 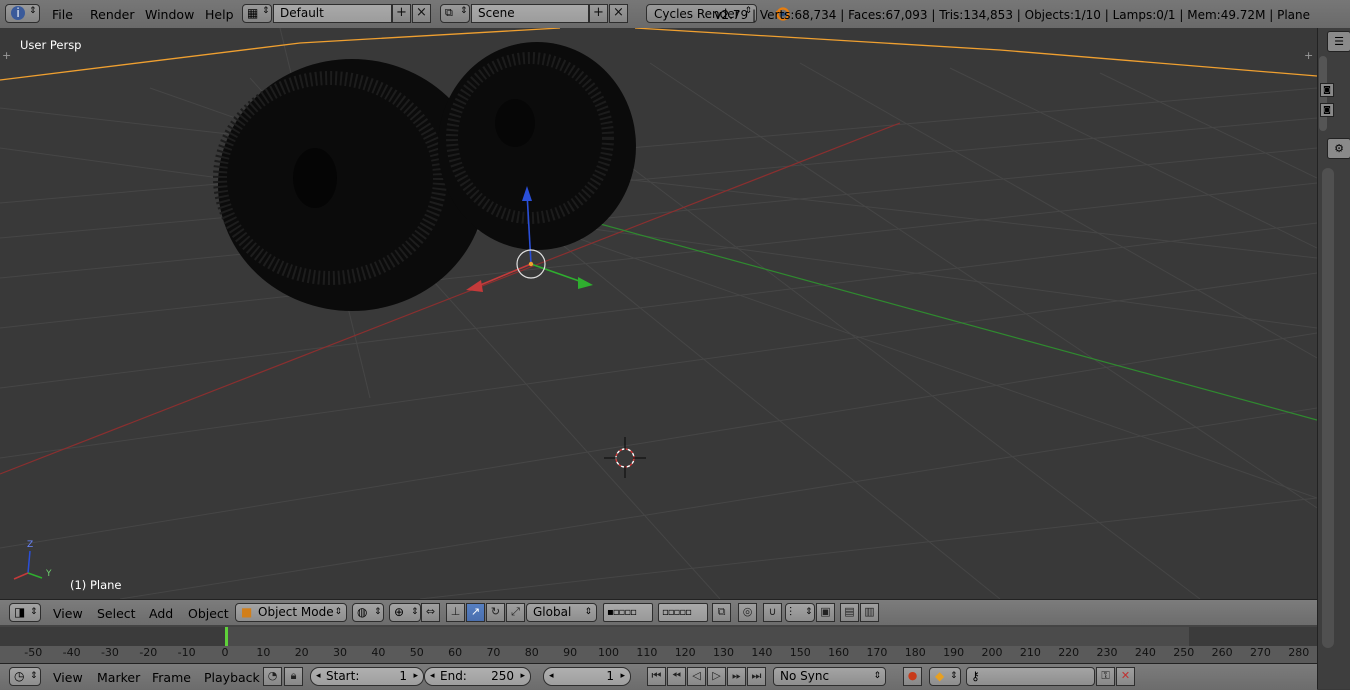 What do you see at coordinates (869, 612) in the screenshot?
I see `opengl-render-animation-button: ▥` at bounding box center [869, 612].